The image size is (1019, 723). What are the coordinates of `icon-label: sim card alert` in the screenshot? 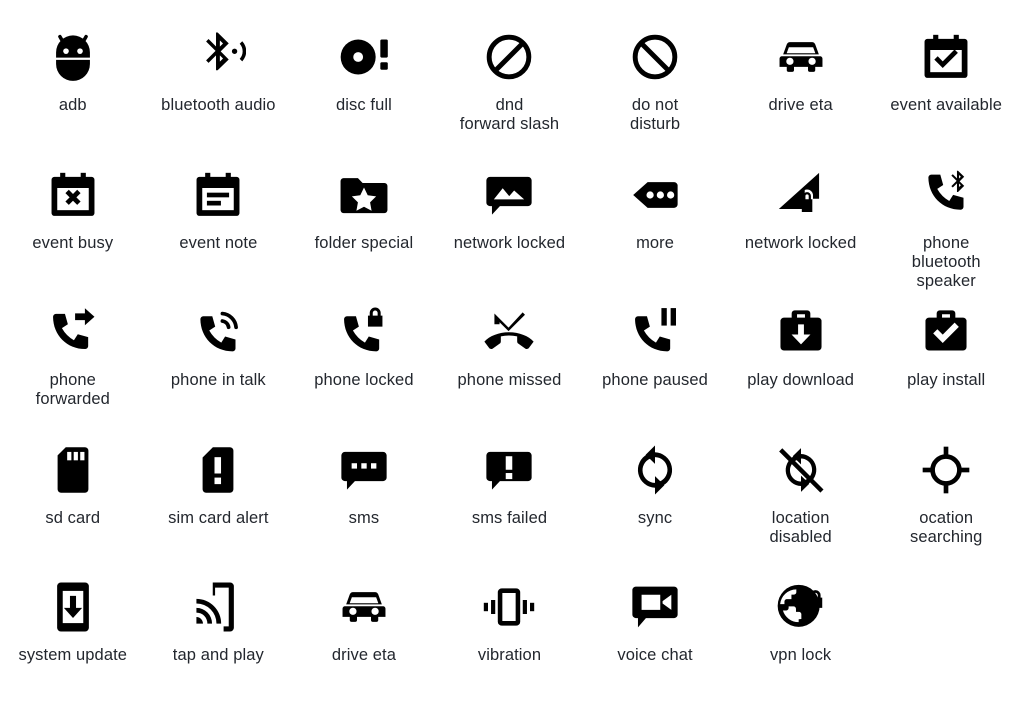 It's located at (218, 517).